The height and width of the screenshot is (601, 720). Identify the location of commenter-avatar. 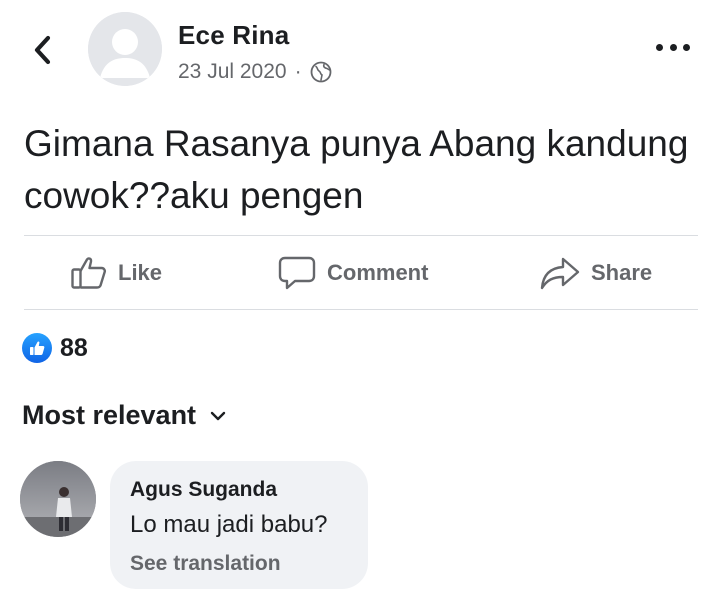
(58, 499).